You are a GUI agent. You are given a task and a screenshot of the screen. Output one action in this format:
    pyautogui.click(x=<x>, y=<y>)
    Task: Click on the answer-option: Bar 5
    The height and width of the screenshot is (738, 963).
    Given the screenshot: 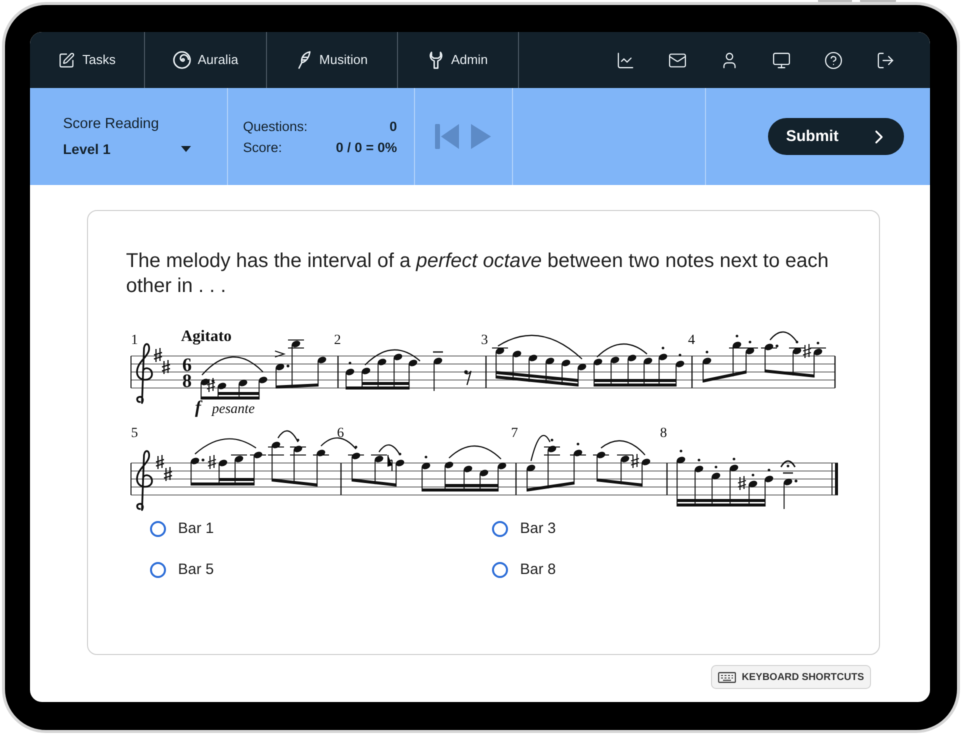 What is the action you would take?
    pyautogui.click(x=182, y=570)
    